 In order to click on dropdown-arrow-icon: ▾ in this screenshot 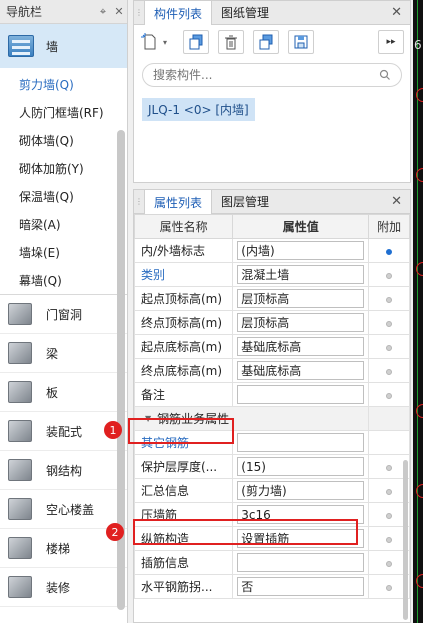, I will do `click(165, 42)`.